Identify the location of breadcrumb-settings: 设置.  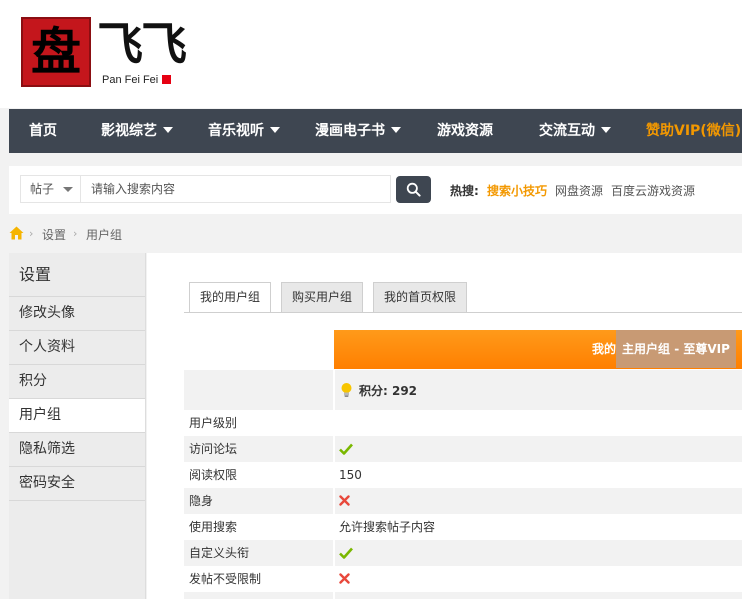
(54, 234).